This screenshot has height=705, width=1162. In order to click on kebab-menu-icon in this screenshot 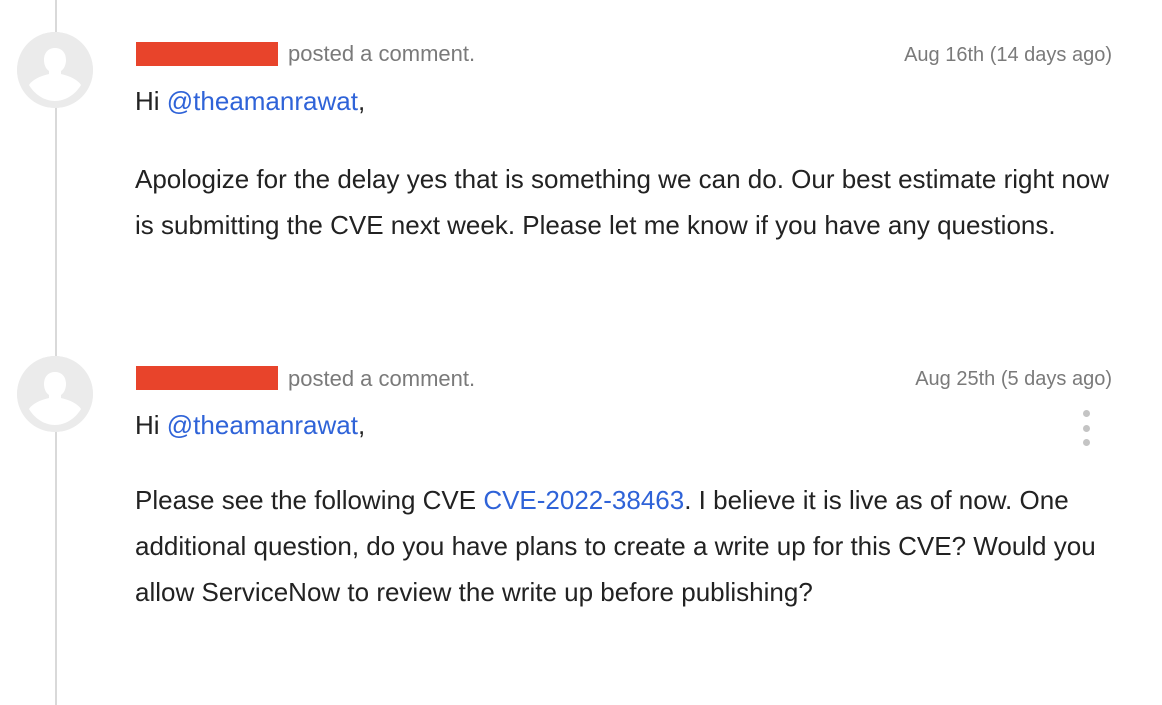, I will do `click(1086, 428)`.